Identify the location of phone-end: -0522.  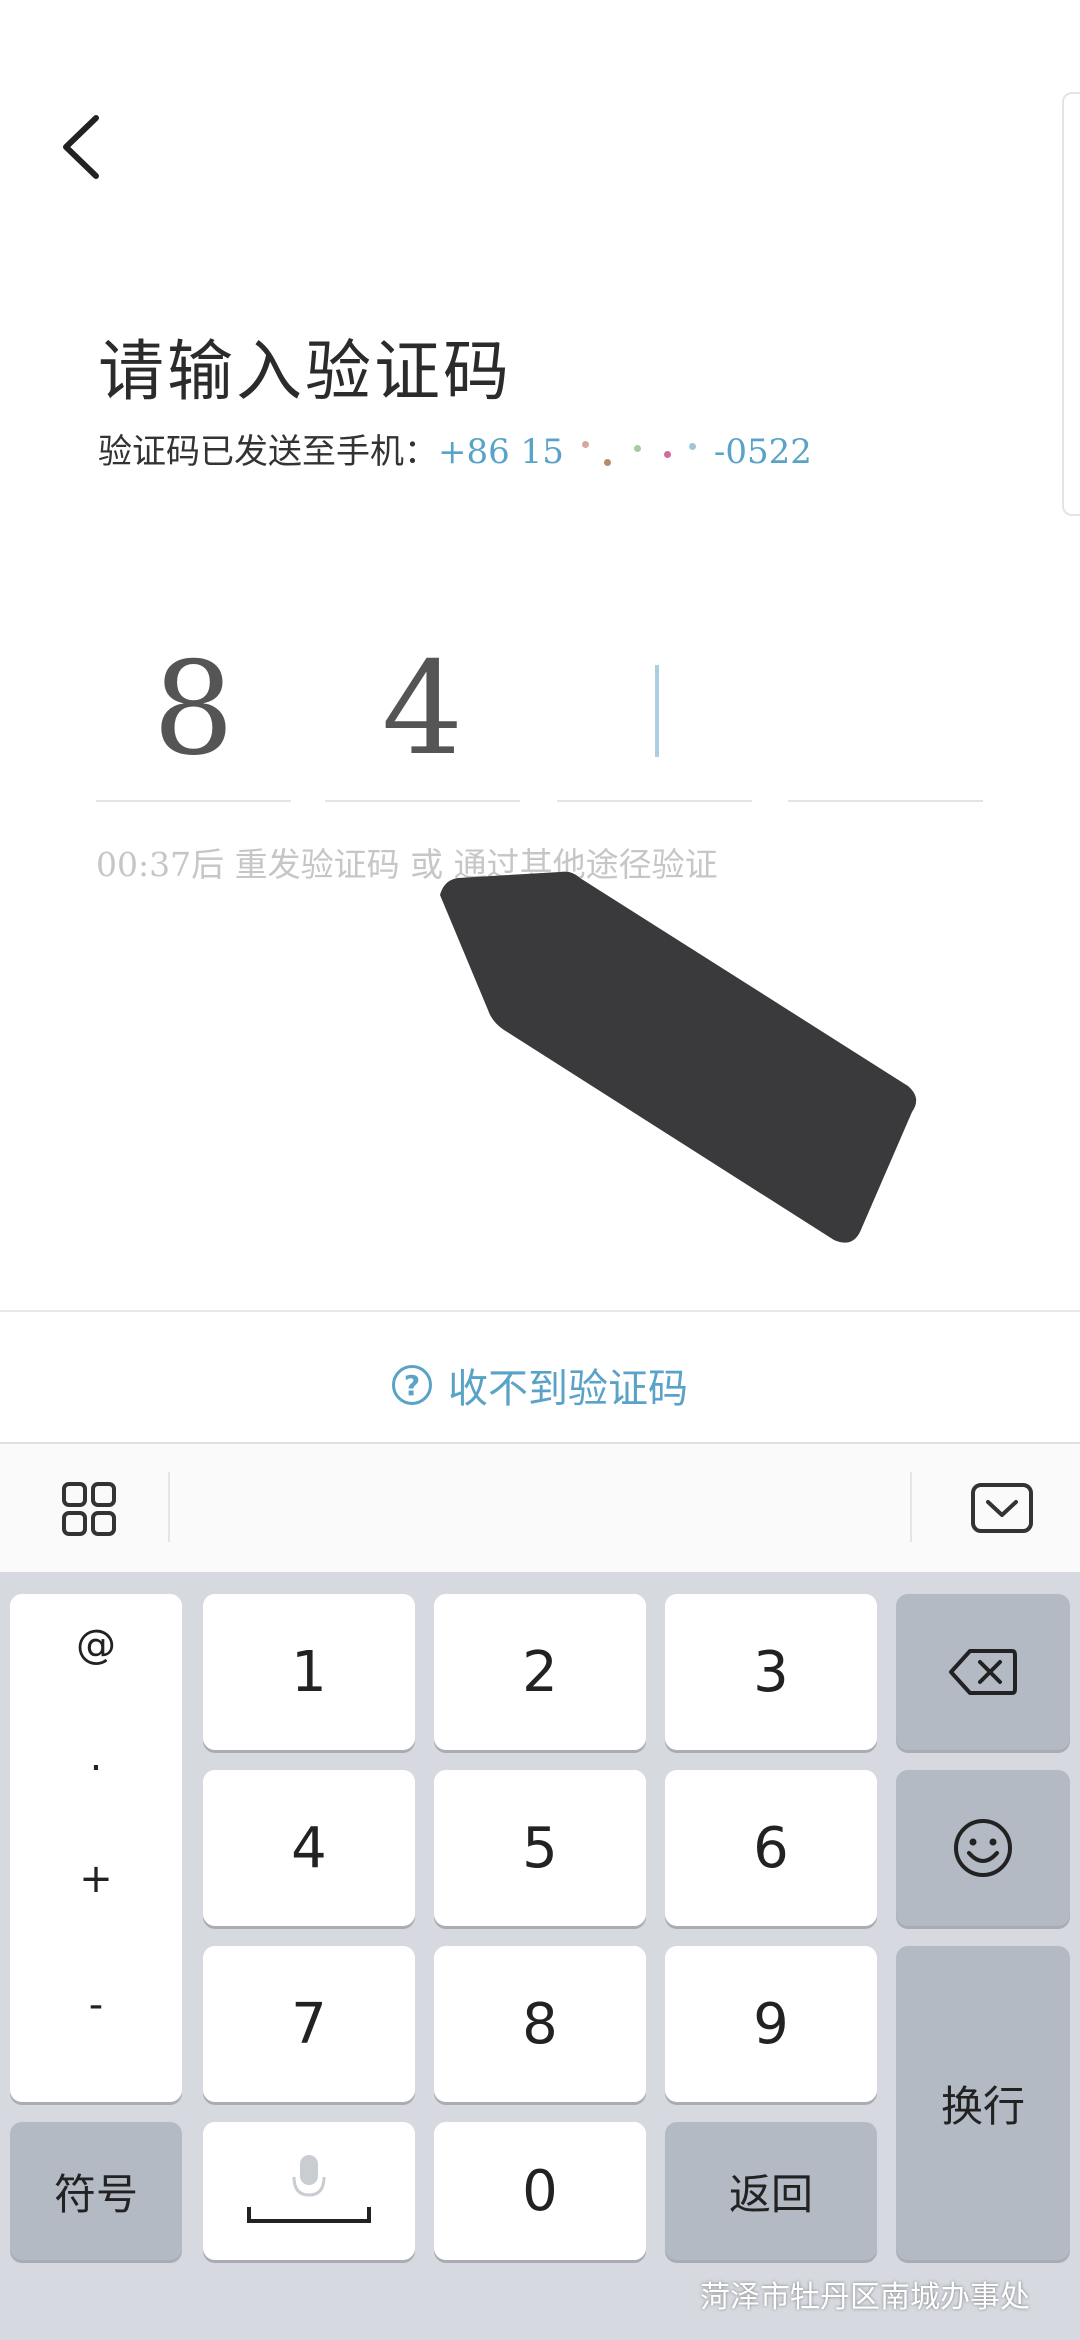
(762, 452).